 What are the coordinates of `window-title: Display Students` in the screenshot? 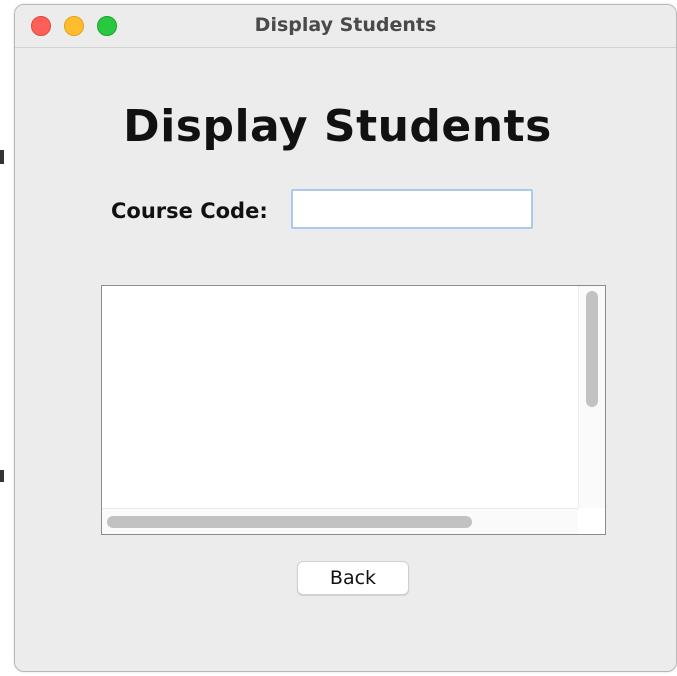 It's located at (345, 25).